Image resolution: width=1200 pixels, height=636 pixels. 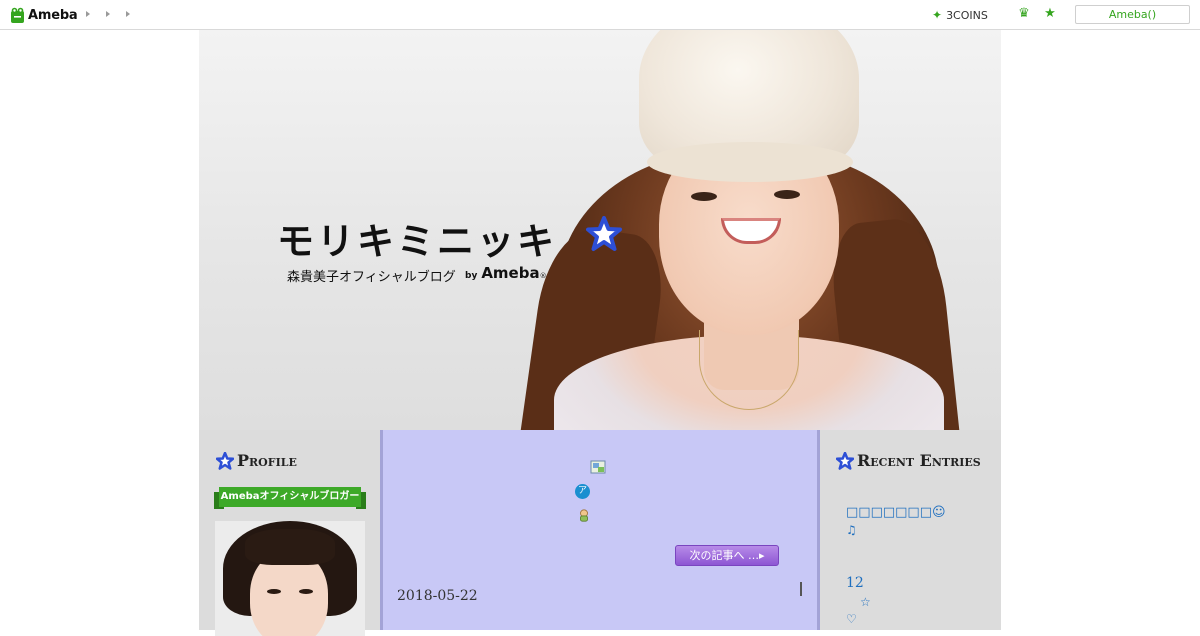 What do you see at coordinates (750, 162) in the screenshot?
I see `header-photo-hat-rim` at bounding box center [750, 162].